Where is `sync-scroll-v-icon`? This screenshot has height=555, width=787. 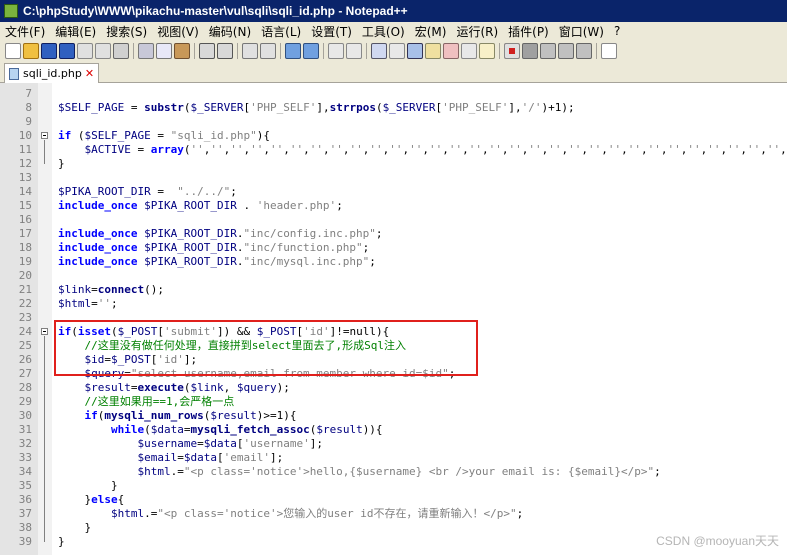
sync-scroll-v-icon is located at coordinates (336, 51).